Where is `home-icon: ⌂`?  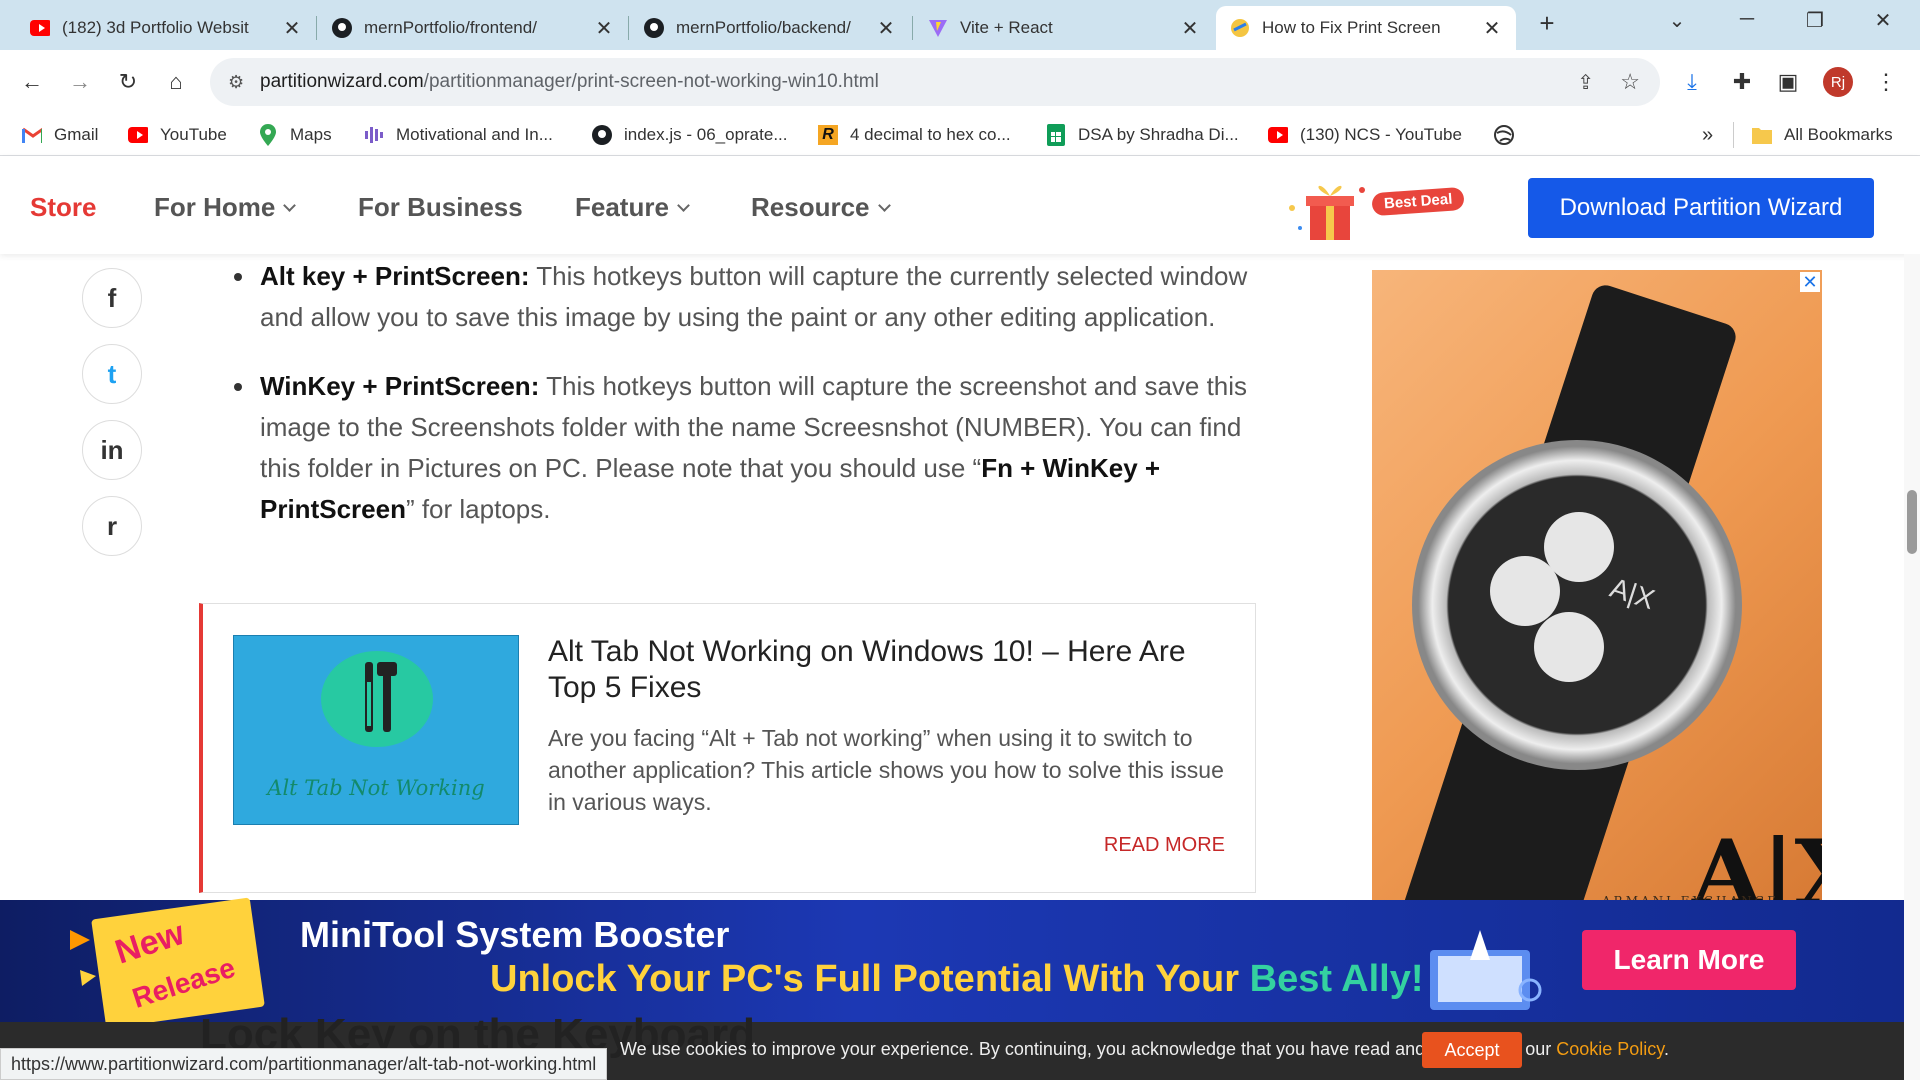 home-icon: ⌂ is located at coordinates (176, 82).